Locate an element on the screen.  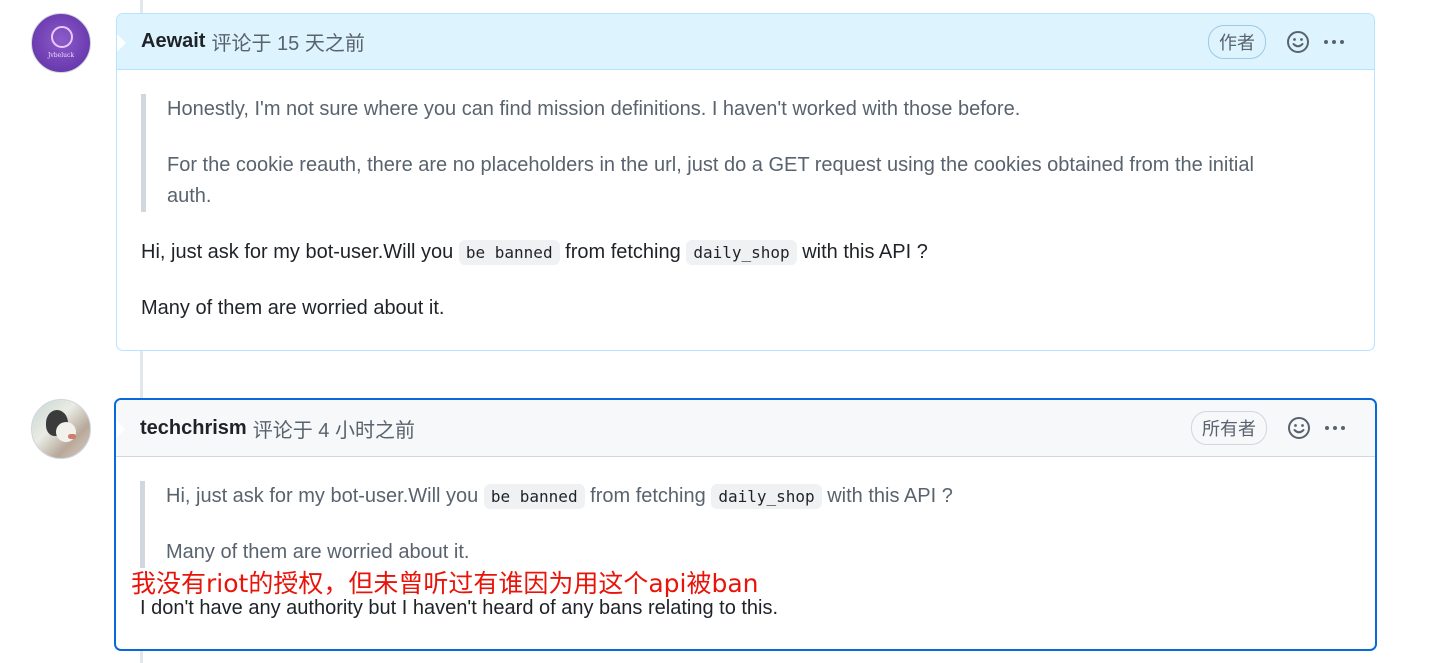
avatar: Jvbeluck is located at coordinates (61, 43).